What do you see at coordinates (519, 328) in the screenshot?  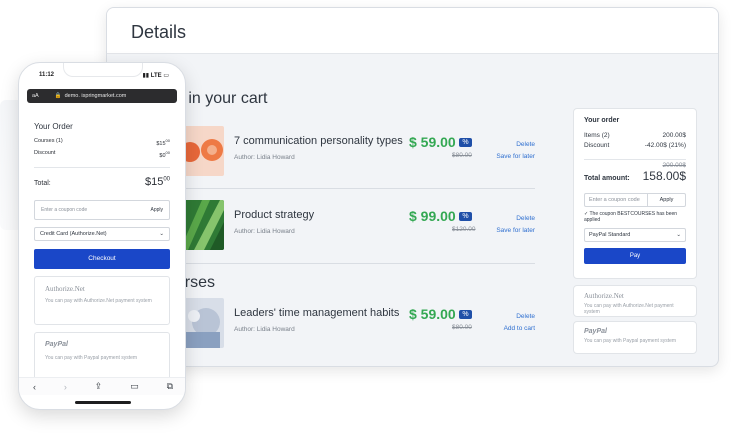 I see `add-to-cart-link: Add to cart` at bounding box center [519, 328].